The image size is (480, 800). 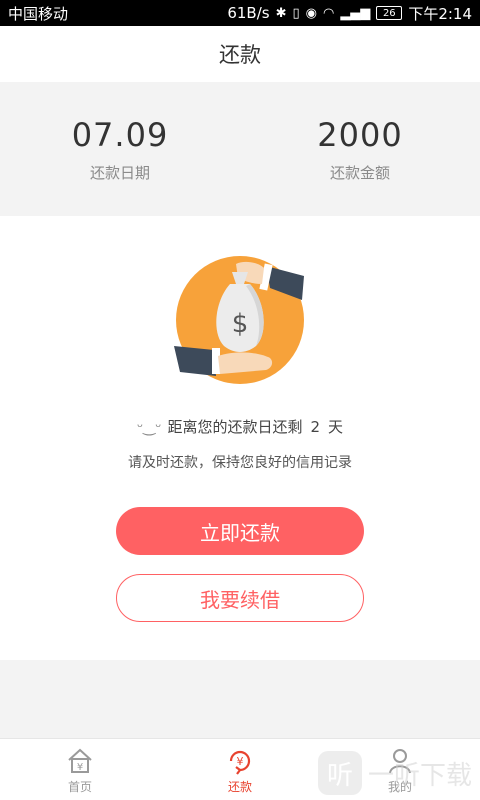 I want to click on smile-icon: ᵕ‿ᵕ, so click(x=149, y=427).